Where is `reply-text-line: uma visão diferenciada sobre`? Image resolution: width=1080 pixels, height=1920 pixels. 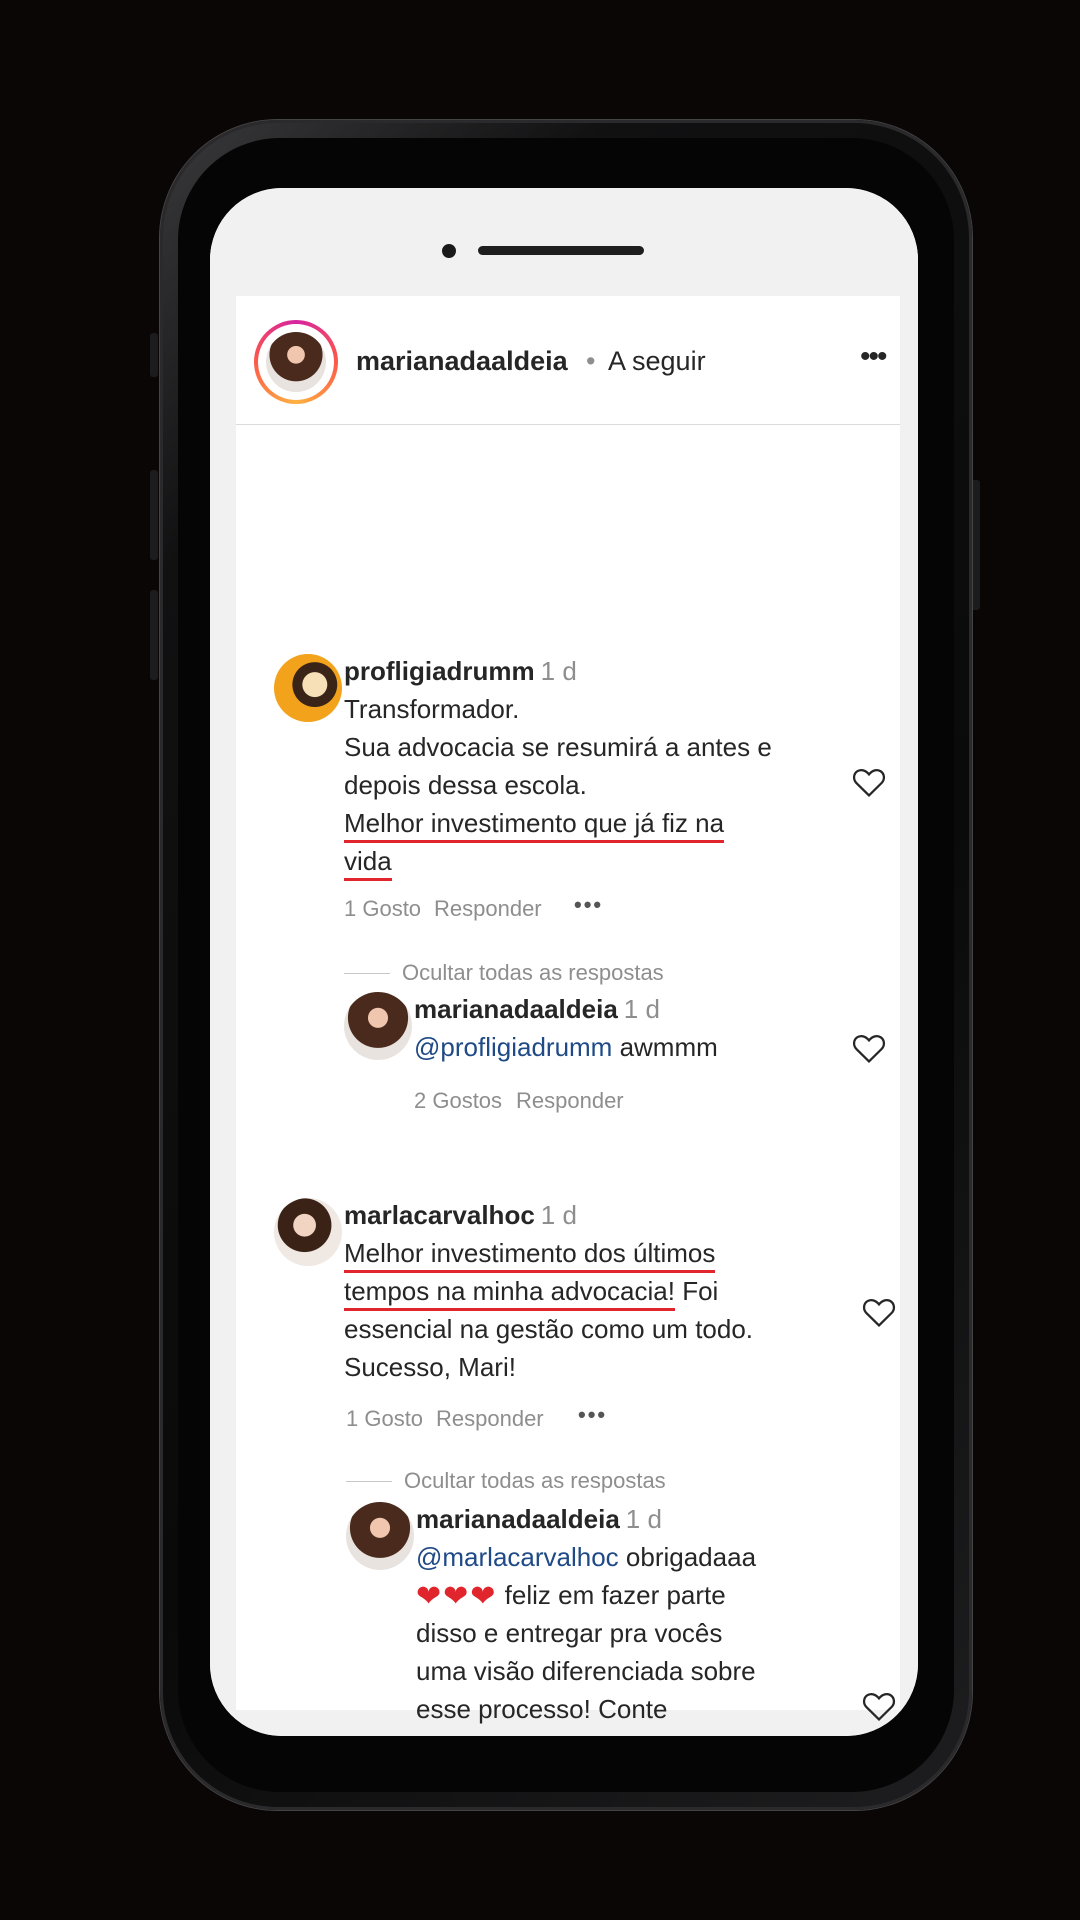 reply-text-line: uma visão diferenciada sobre is located at coordinates (586, 1671).